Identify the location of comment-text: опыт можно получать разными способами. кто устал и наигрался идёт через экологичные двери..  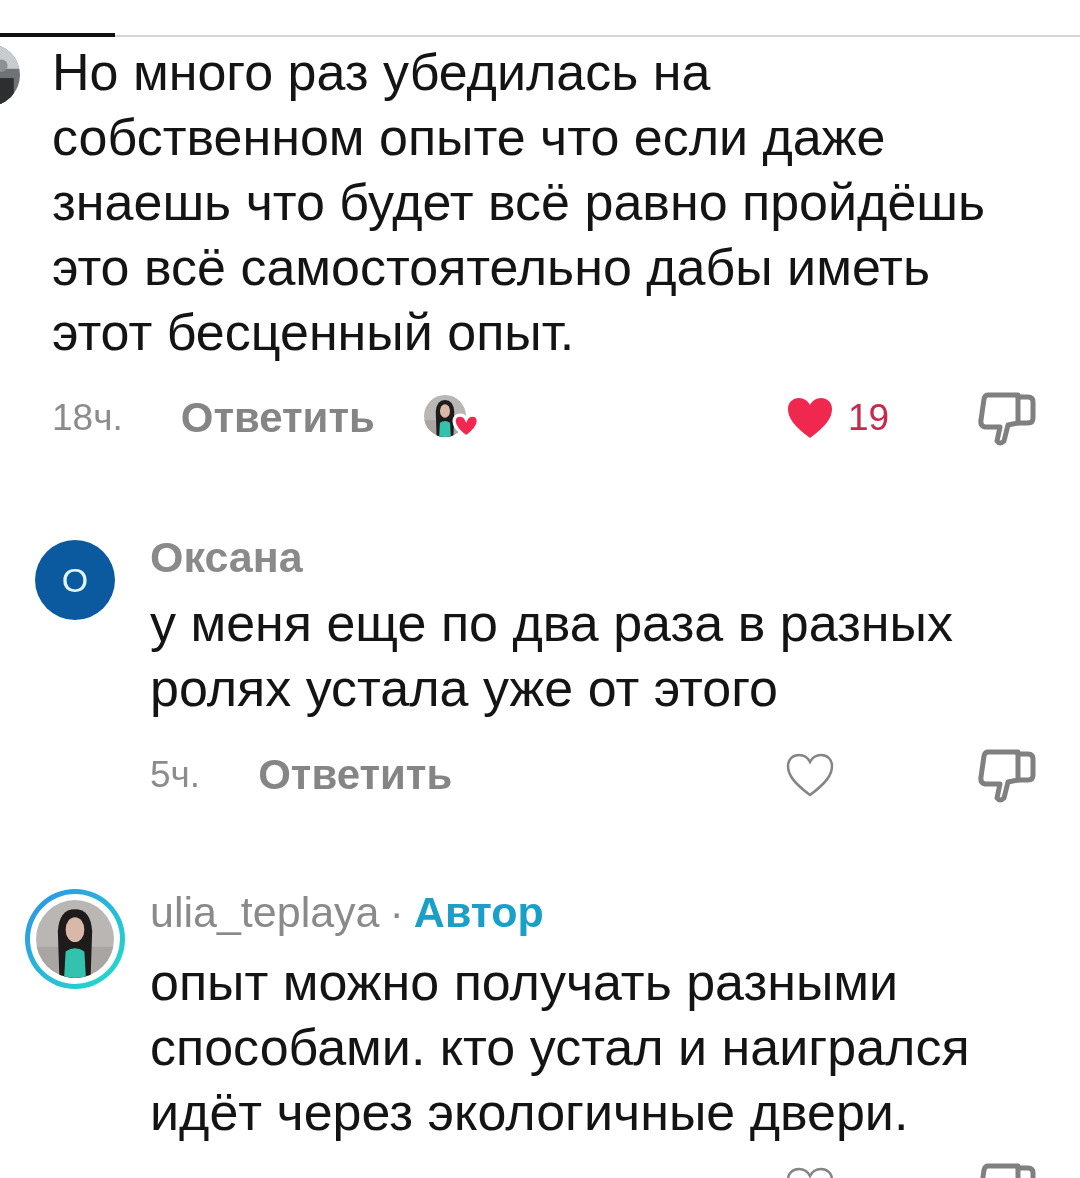
(560, 1047).